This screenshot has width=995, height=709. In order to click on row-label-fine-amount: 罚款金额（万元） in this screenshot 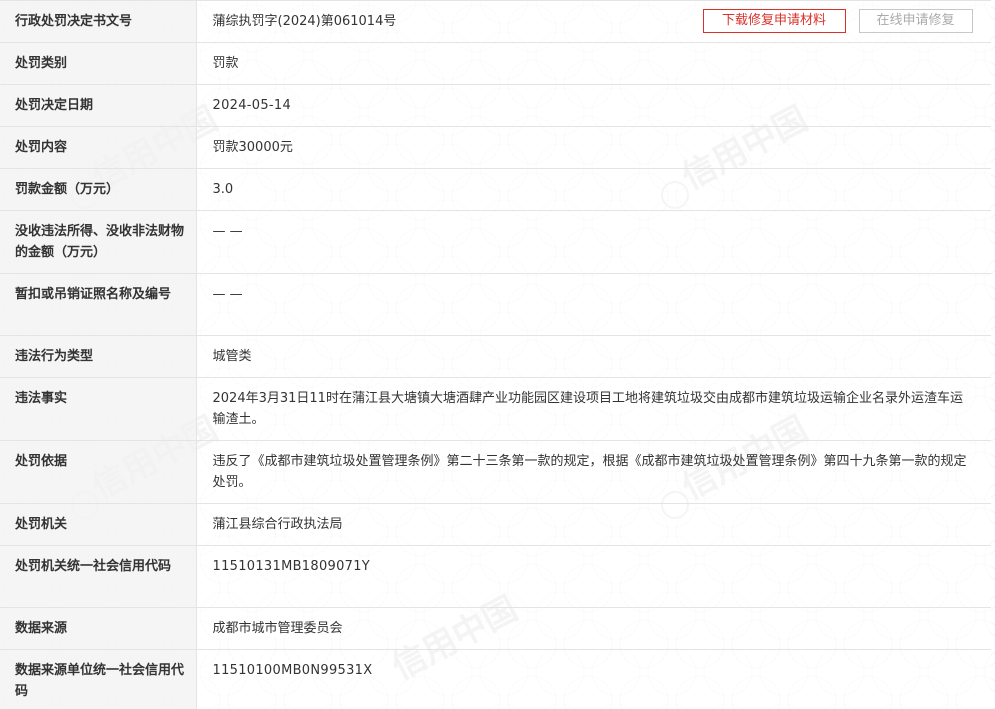, I will do `click(98, 189)`.